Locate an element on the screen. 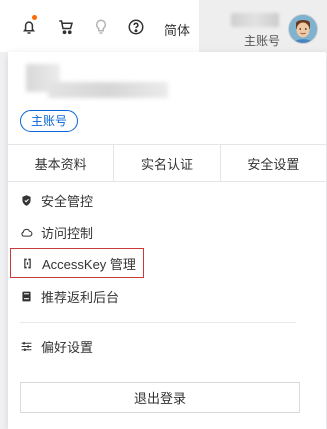 The width and height of the screenshot is (327, 429). background-strip is located at coordinates (4, 240).